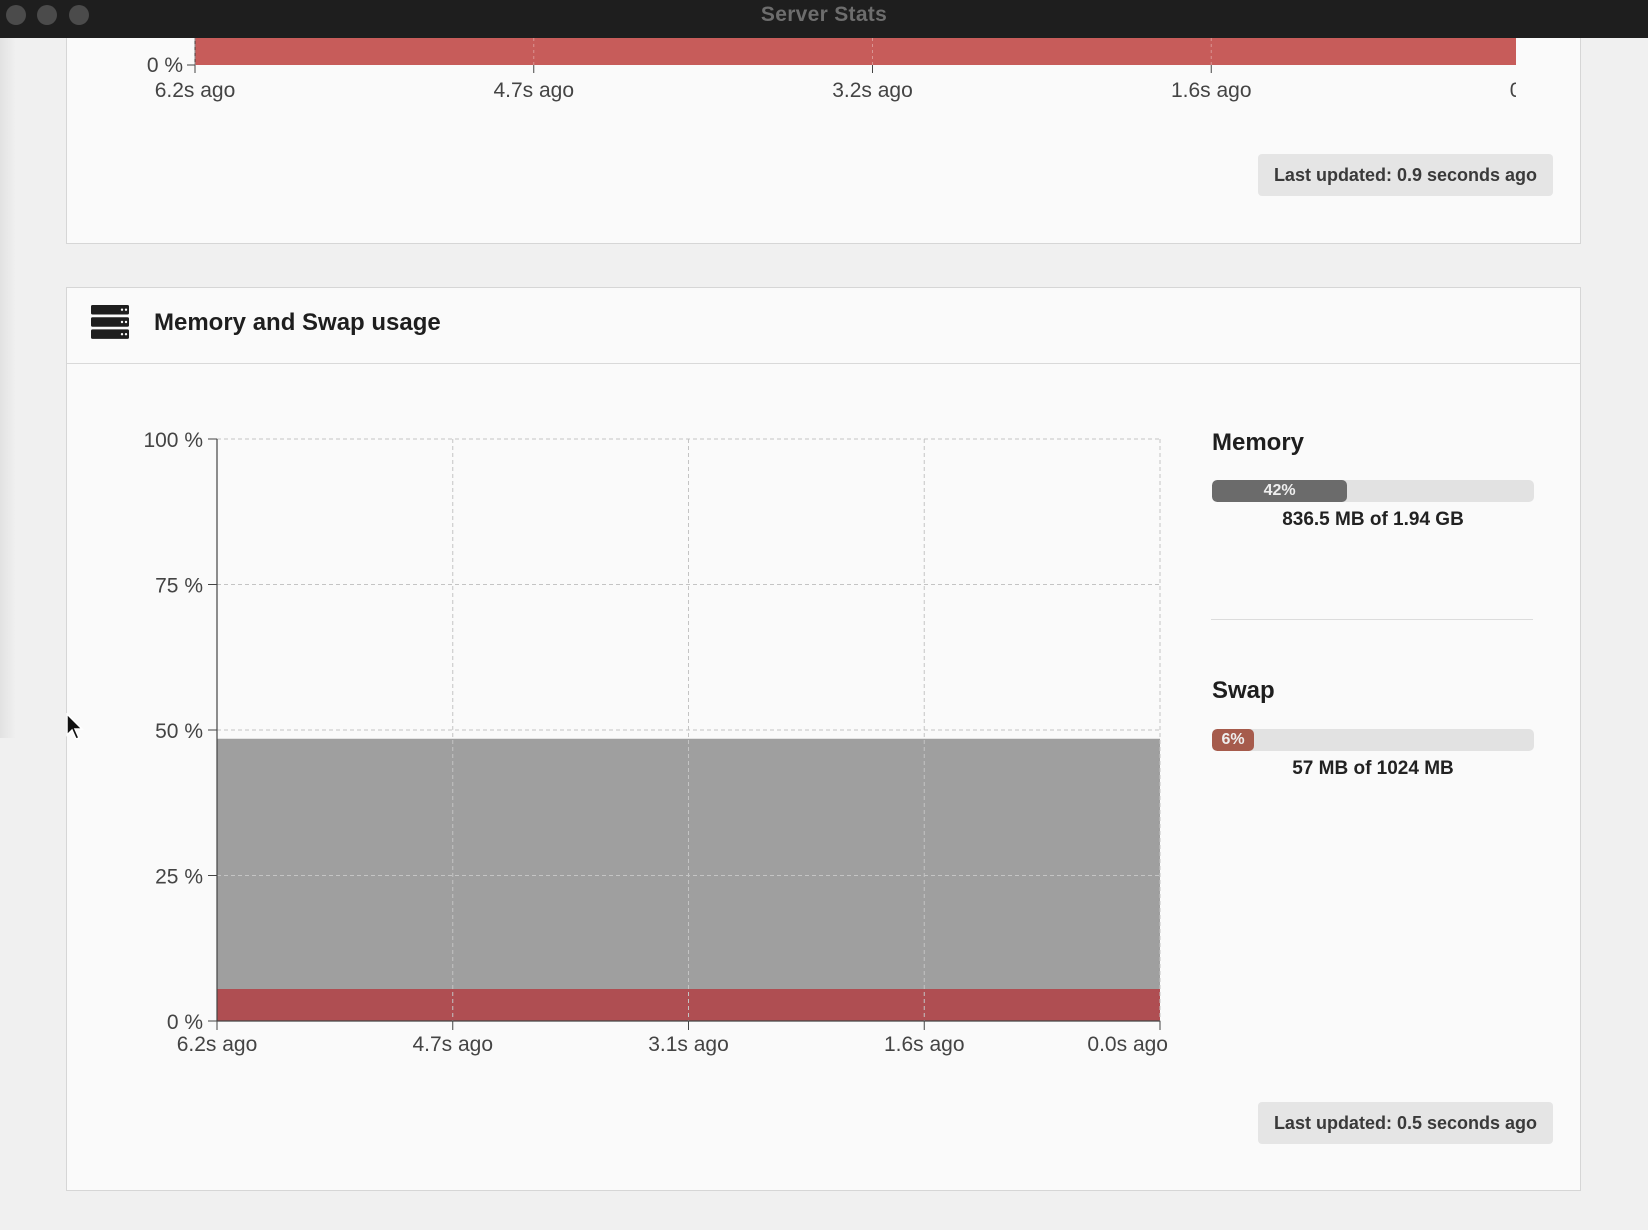 Image resolution: width=1648 pixels, height=1230 pixels. I want to click on cpu-y-tick-label: 0 %, so click(165, 65).